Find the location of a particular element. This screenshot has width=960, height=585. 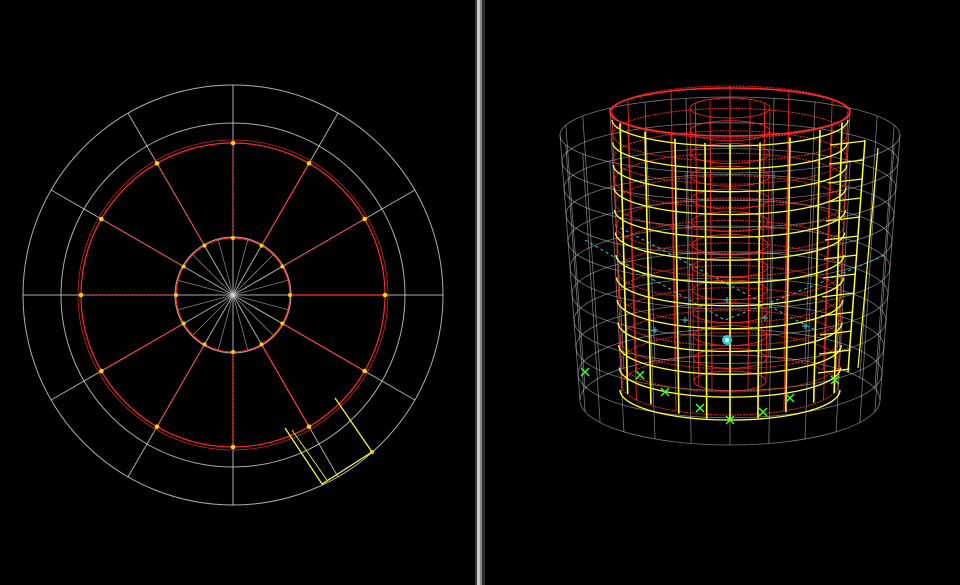

viewport-splitter is located at coordinates (480, 292).